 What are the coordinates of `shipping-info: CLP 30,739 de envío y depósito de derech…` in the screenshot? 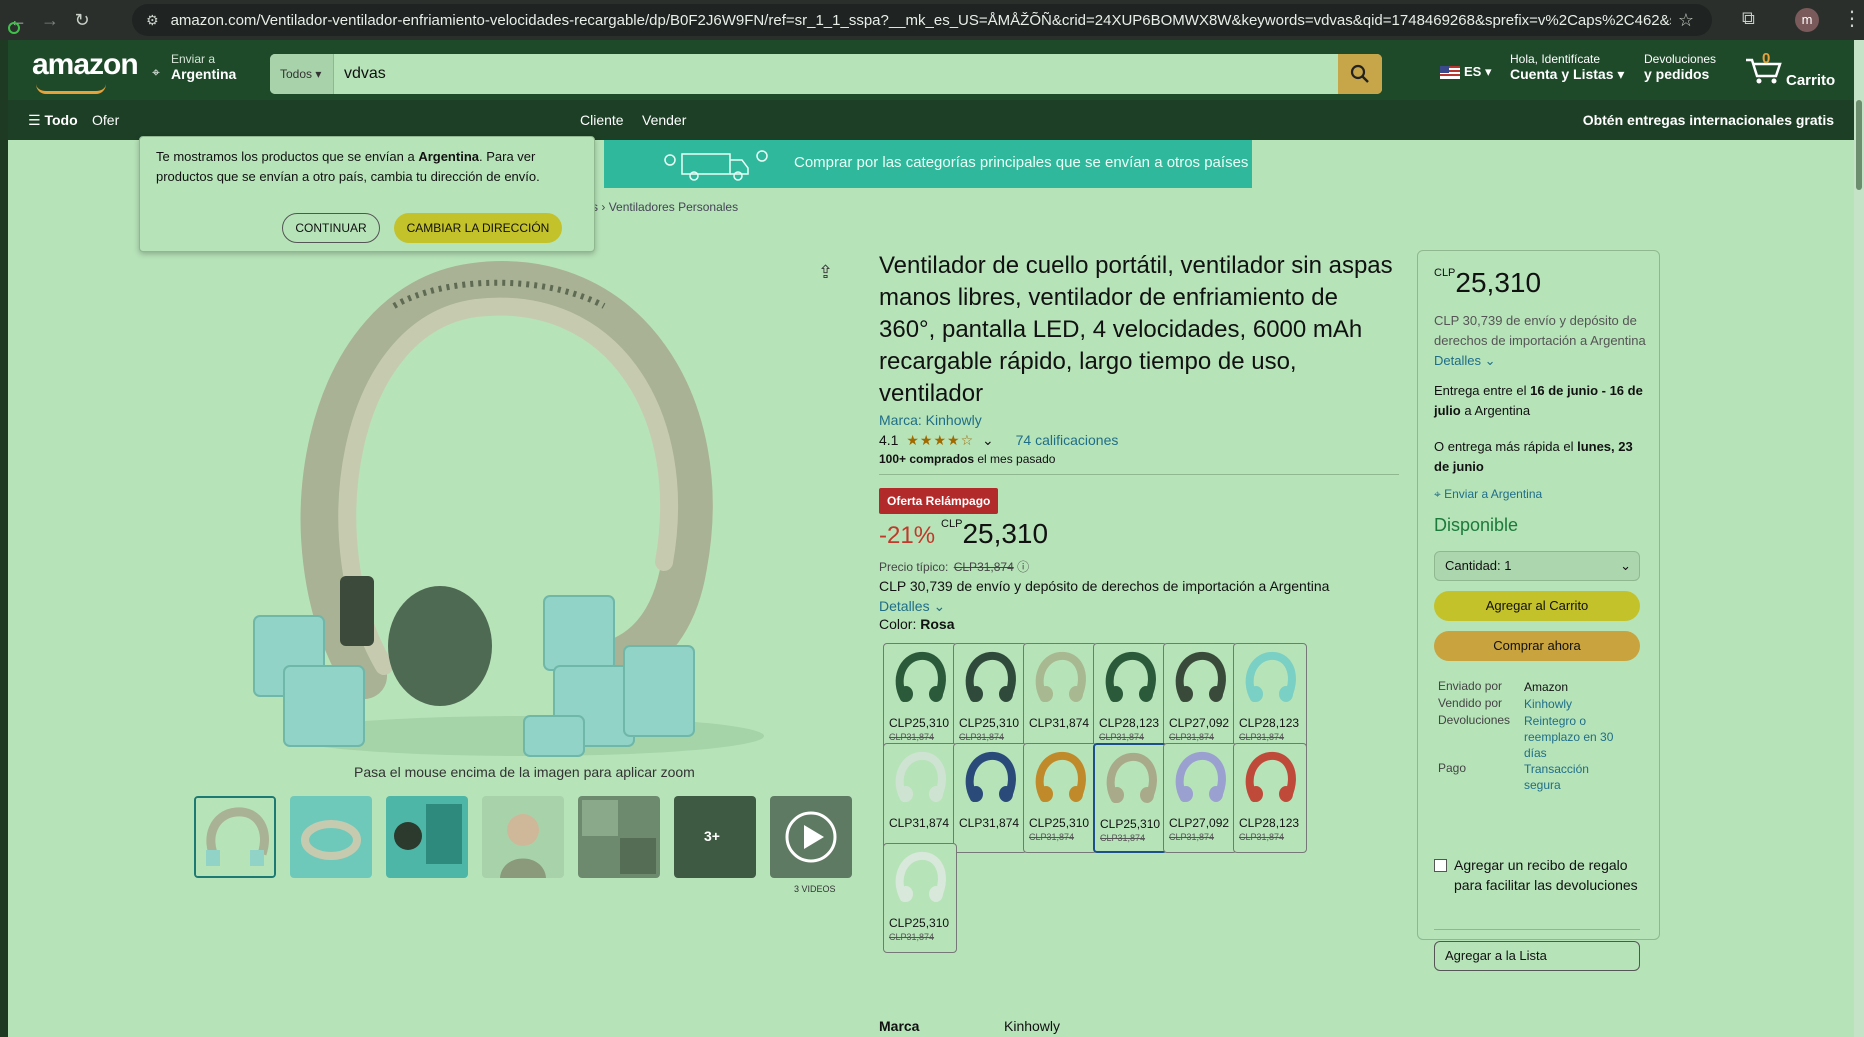 It's located at (1139, 596).